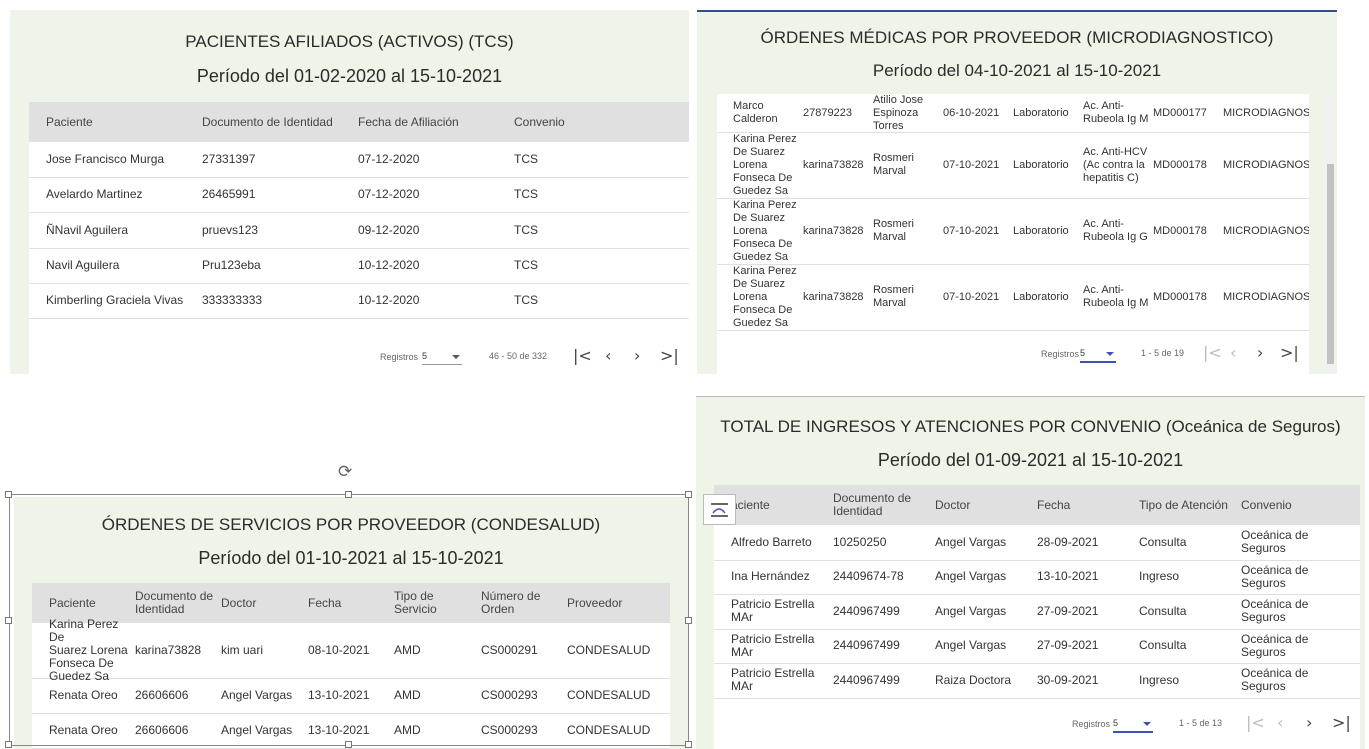 The width and height of the screenshot is (1369, 749). I want to click on scrollbar-thumb, so click(1330, 264).